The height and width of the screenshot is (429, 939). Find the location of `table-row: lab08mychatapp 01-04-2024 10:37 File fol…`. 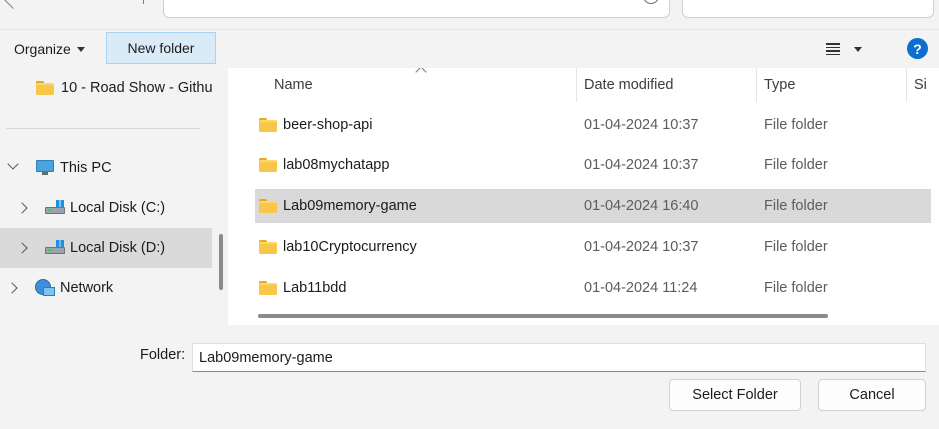

table-row: lab08mychatapp 01-04-2024 10:37 File fol… is located at coordinates (593, 165).